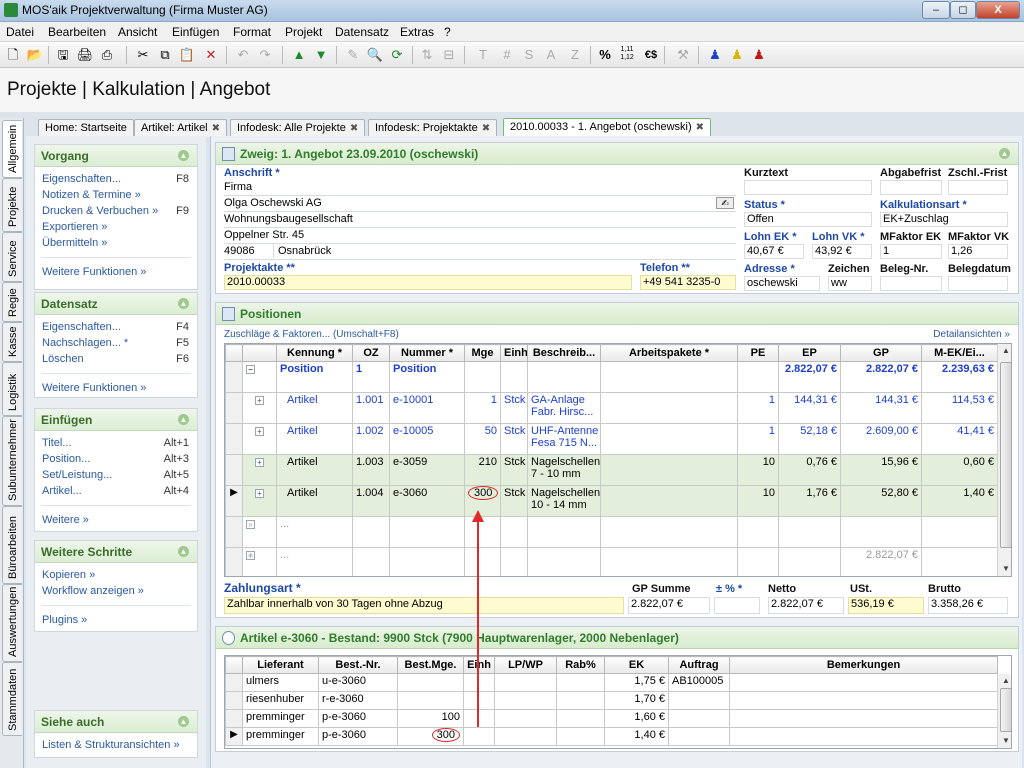 The width and height of the screenshot is (1024, 768). I want to click on vtab-kasse: Kasse, so click(12, 342).